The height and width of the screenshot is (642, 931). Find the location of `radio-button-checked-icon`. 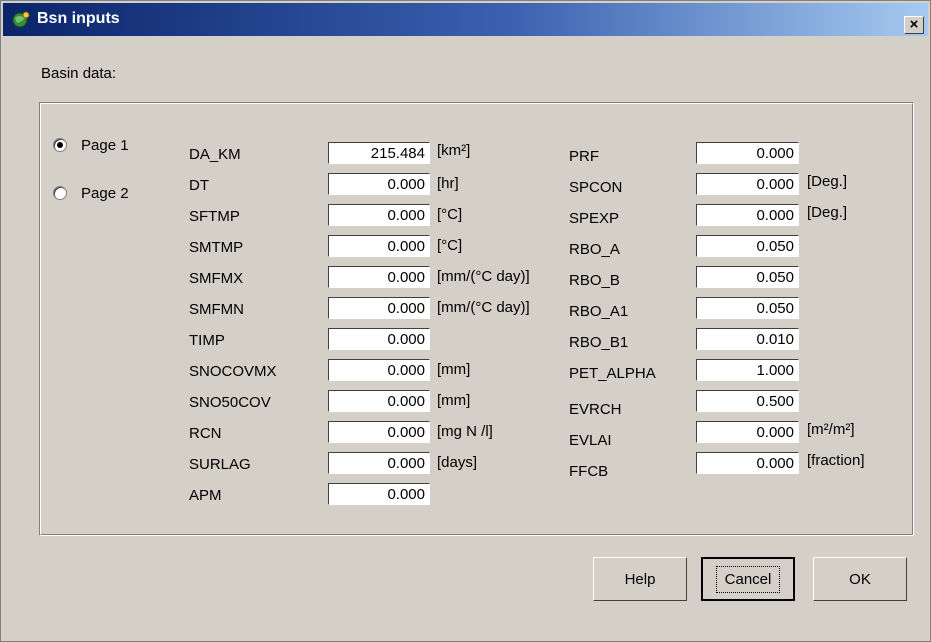

radio-button-checked-icon is located at coordinates (60, 145).